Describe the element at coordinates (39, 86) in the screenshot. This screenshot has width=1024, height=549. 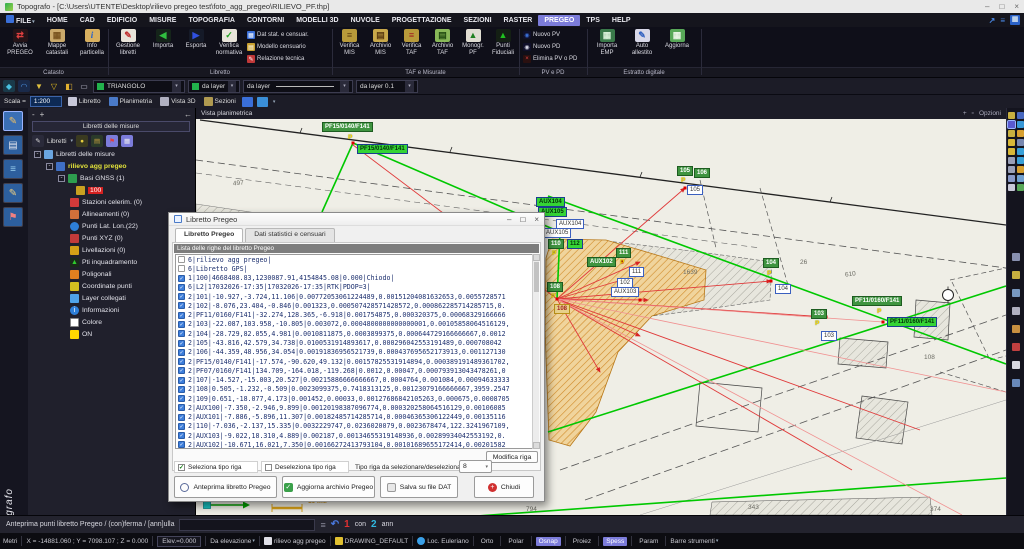
I see `pin-icon: ▼` at that location.